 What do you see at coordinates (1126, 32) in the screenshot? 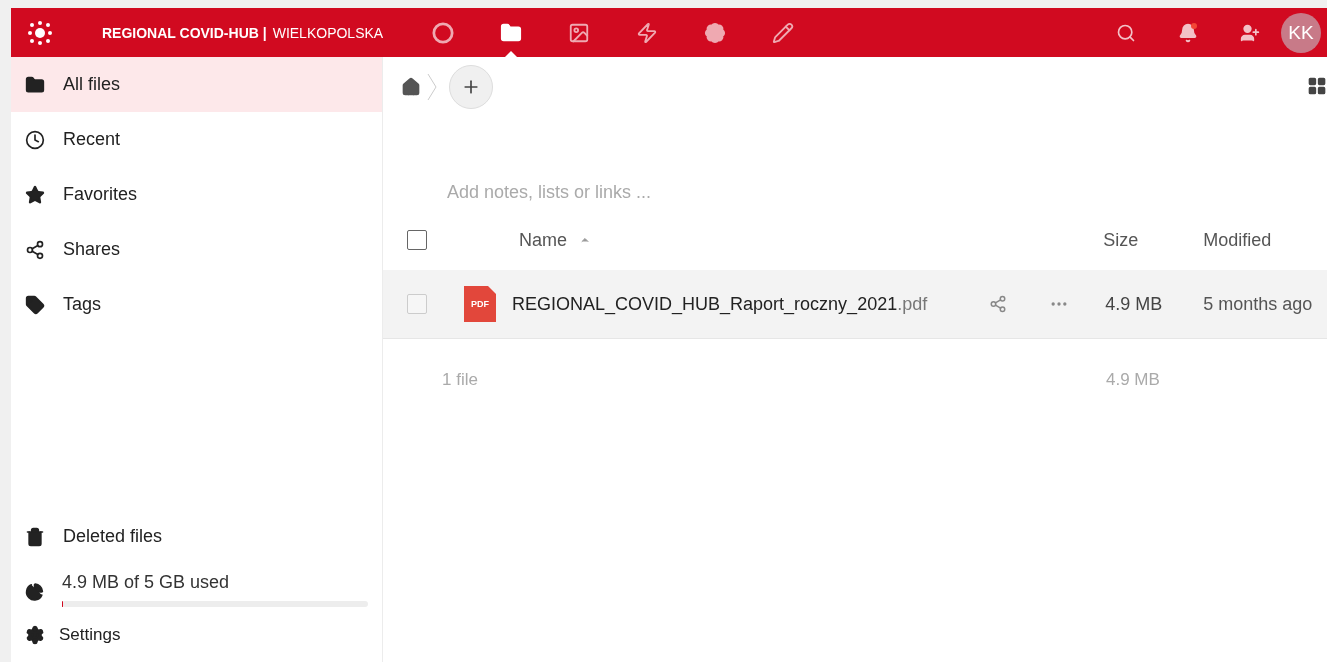
I see `search-icon` at bounding box center [1126, 32].